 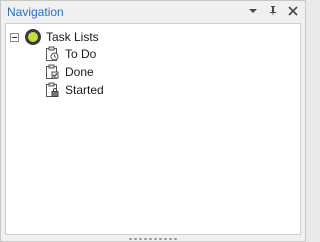 I want to click on tree-node-label: Started, so click(x=84, y=90).